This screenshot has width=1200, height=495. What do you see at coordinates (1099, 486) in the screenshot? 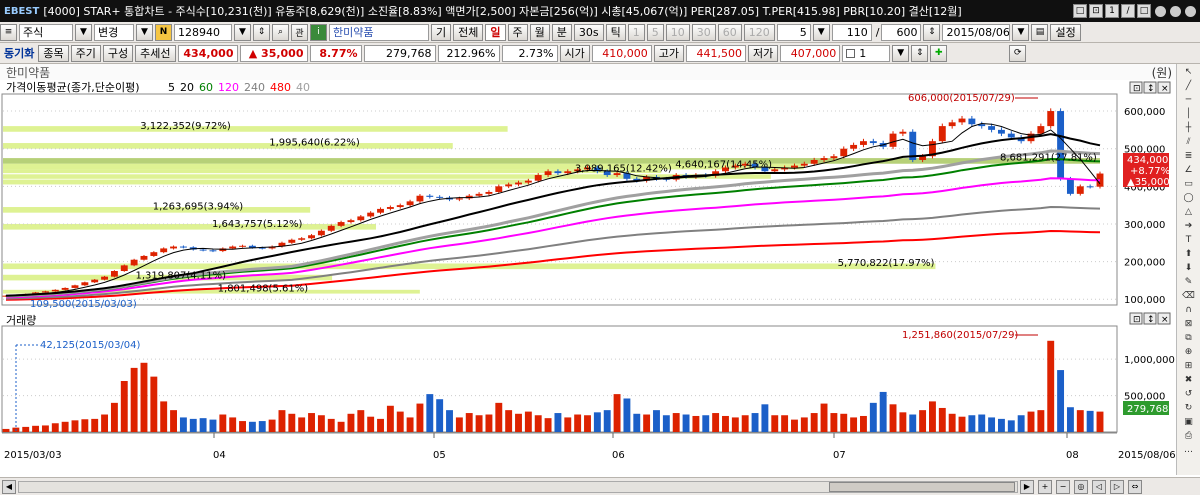
I see `prev-icon: ◁` at bounding box center [1099, 486].